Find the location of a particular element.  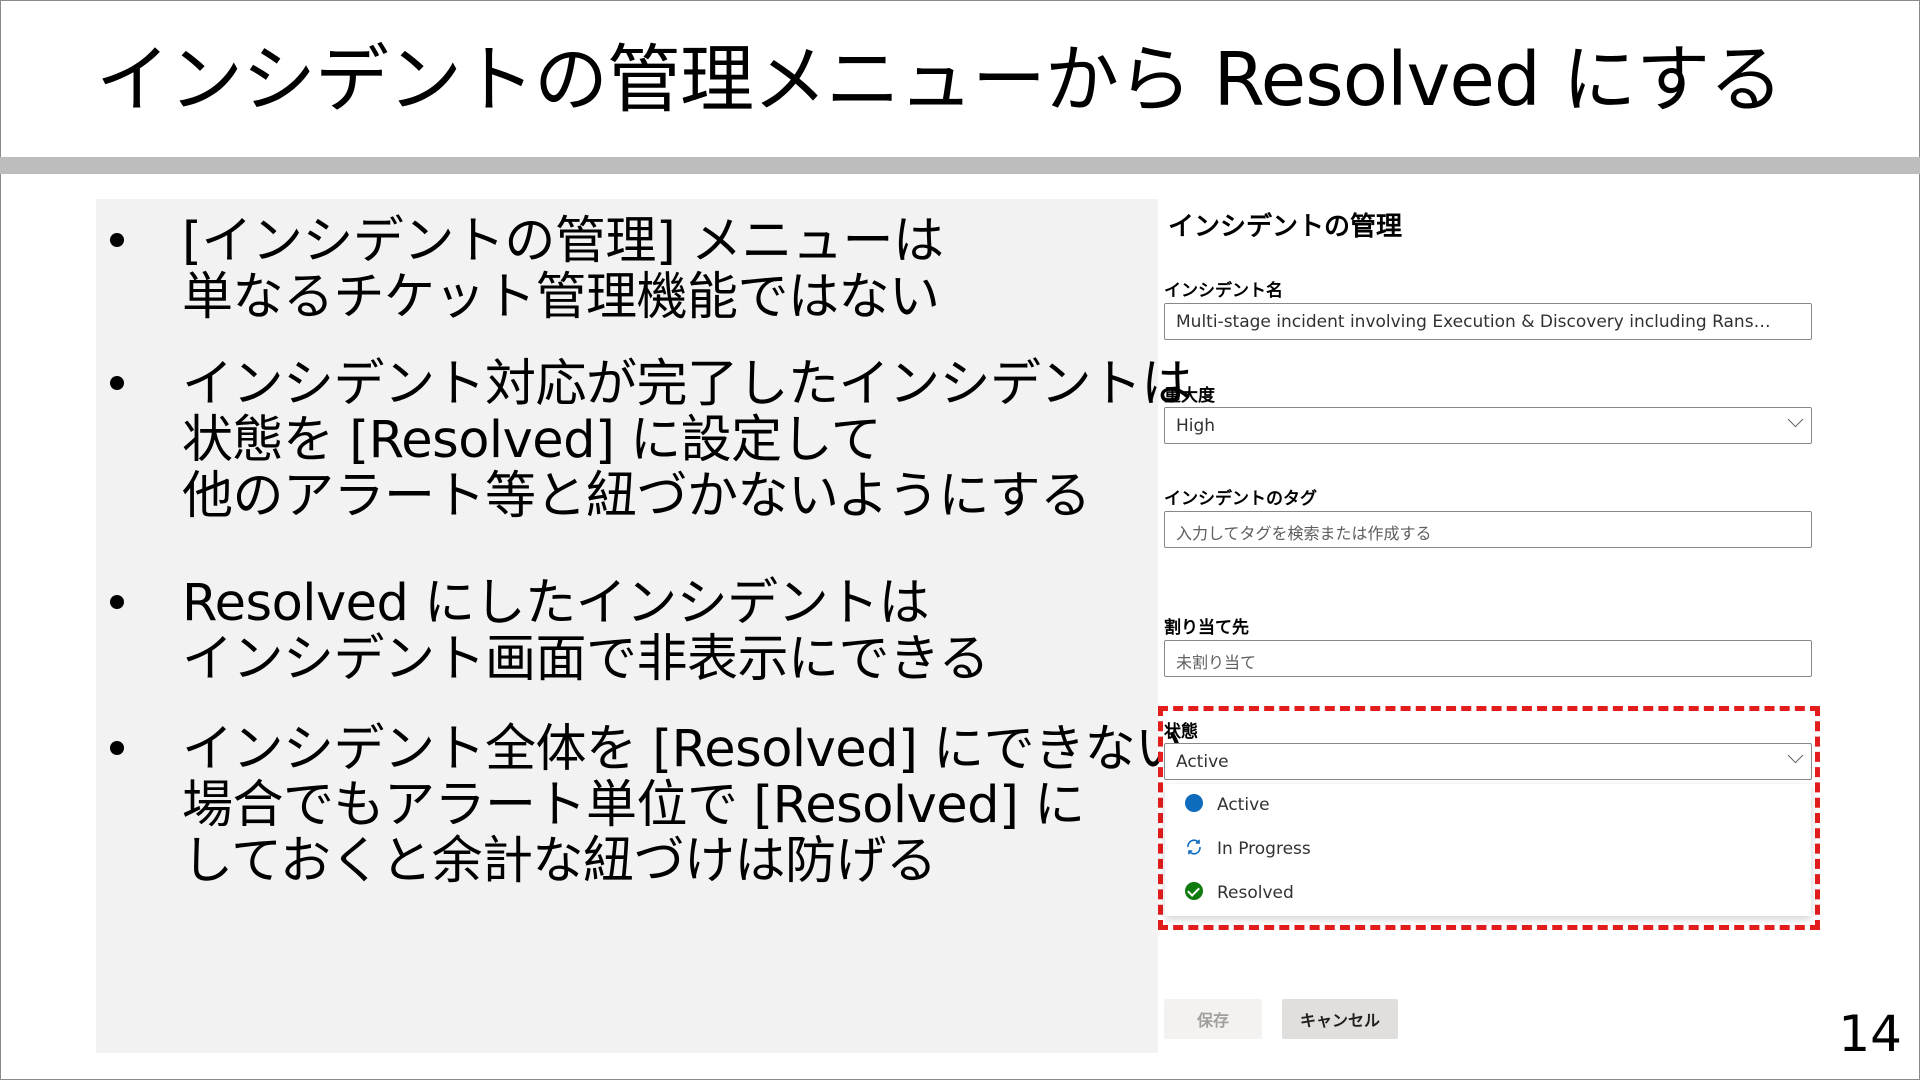

status-options-list: Active In Progress Resolved is located at coordinates (1488, 850).